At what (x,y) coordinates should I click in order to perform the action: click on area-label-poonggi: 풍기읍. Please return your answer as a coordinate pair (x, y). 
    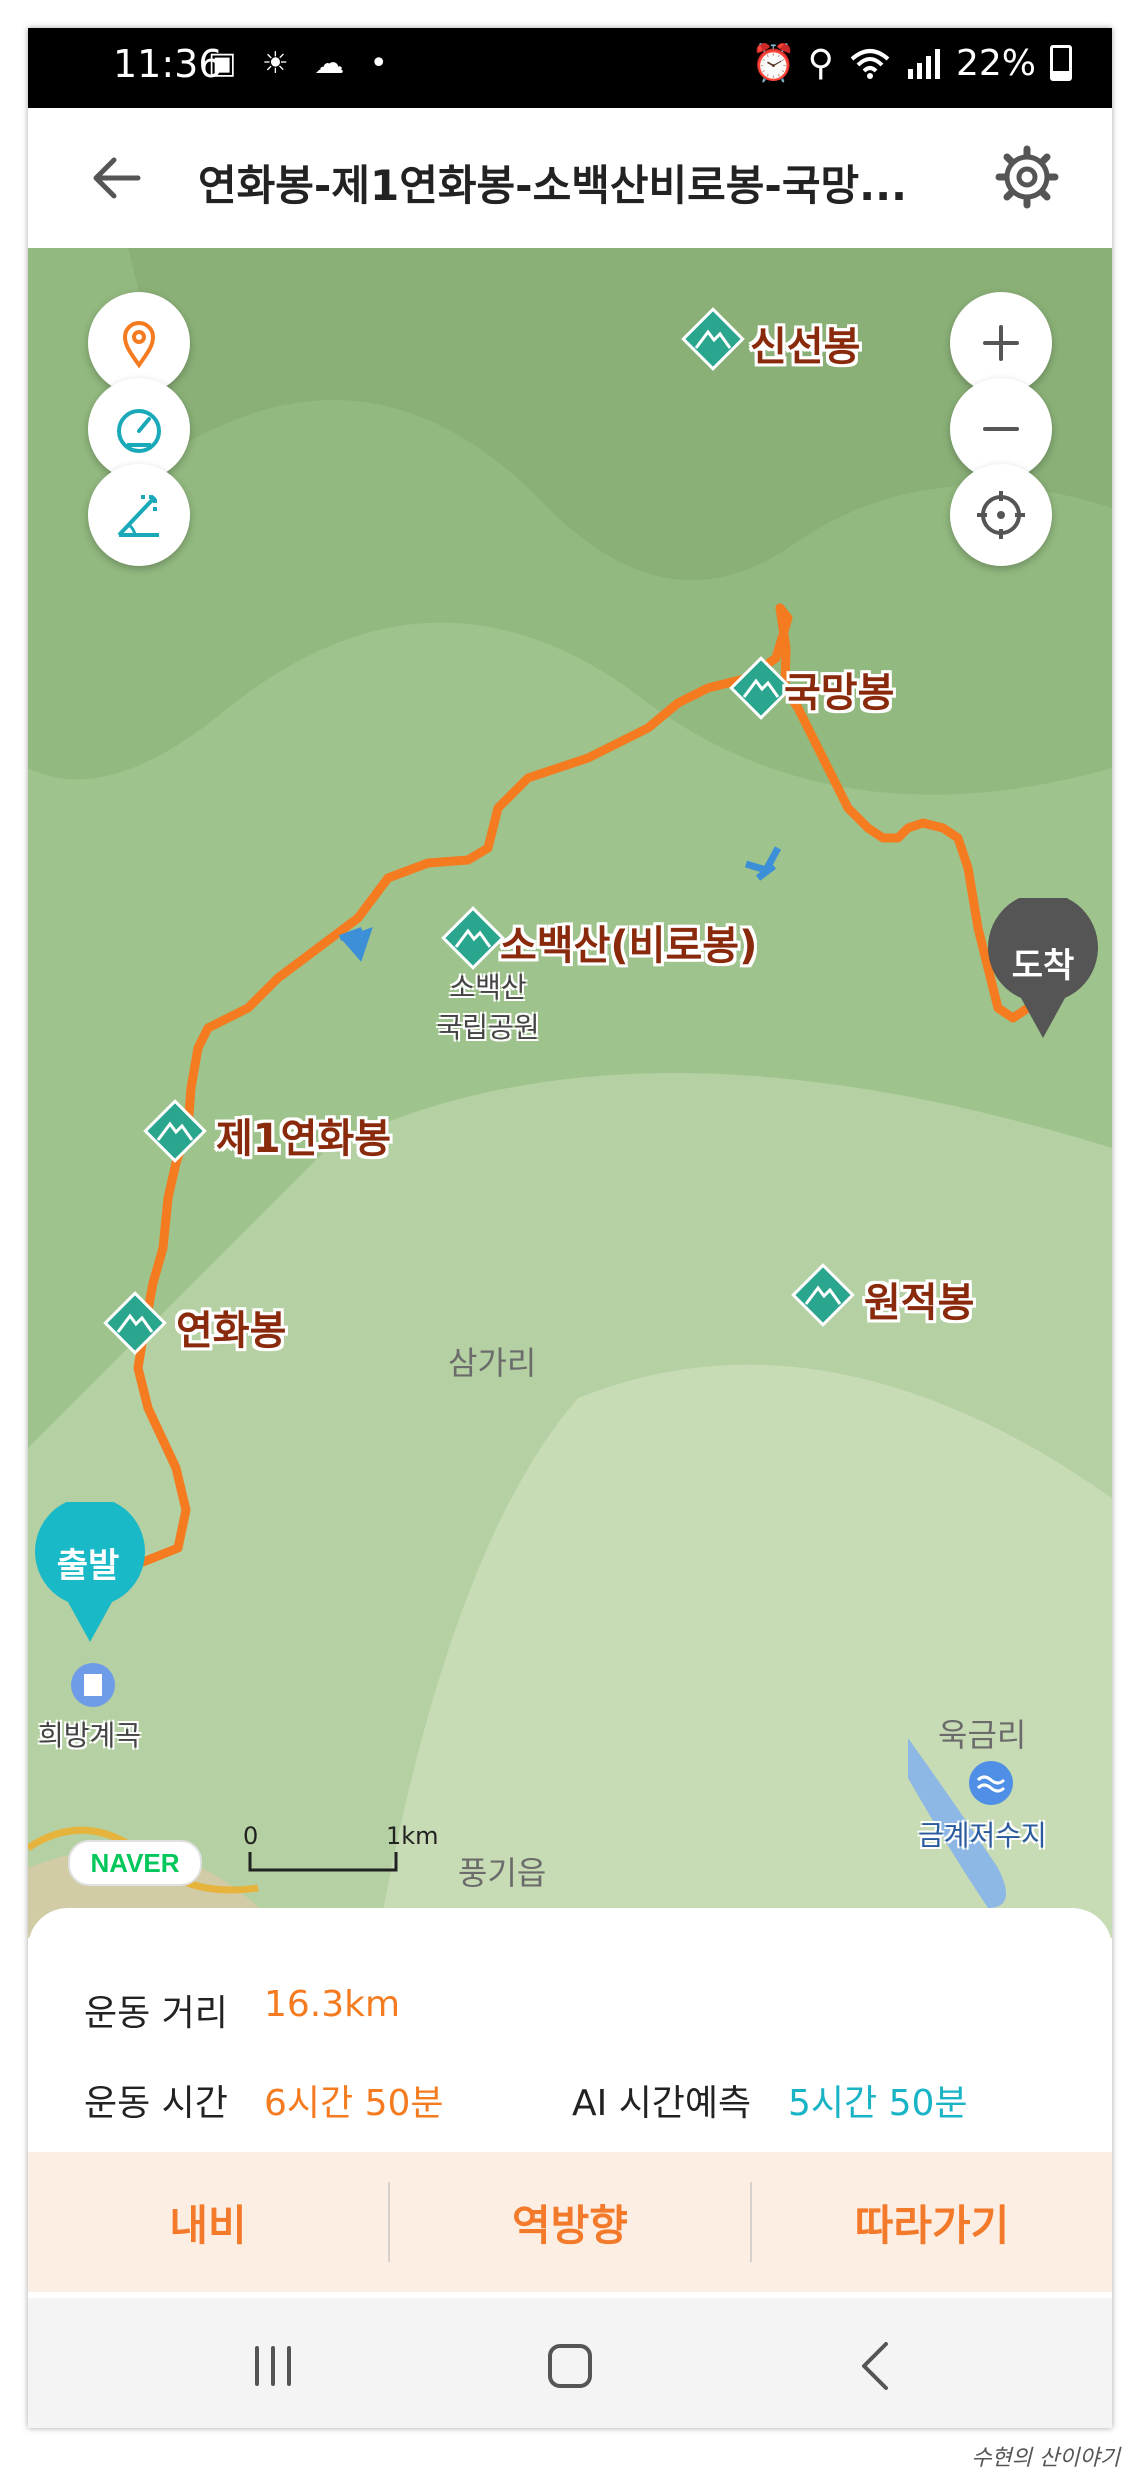
    Looking at the image, I should click on (502, 1873).